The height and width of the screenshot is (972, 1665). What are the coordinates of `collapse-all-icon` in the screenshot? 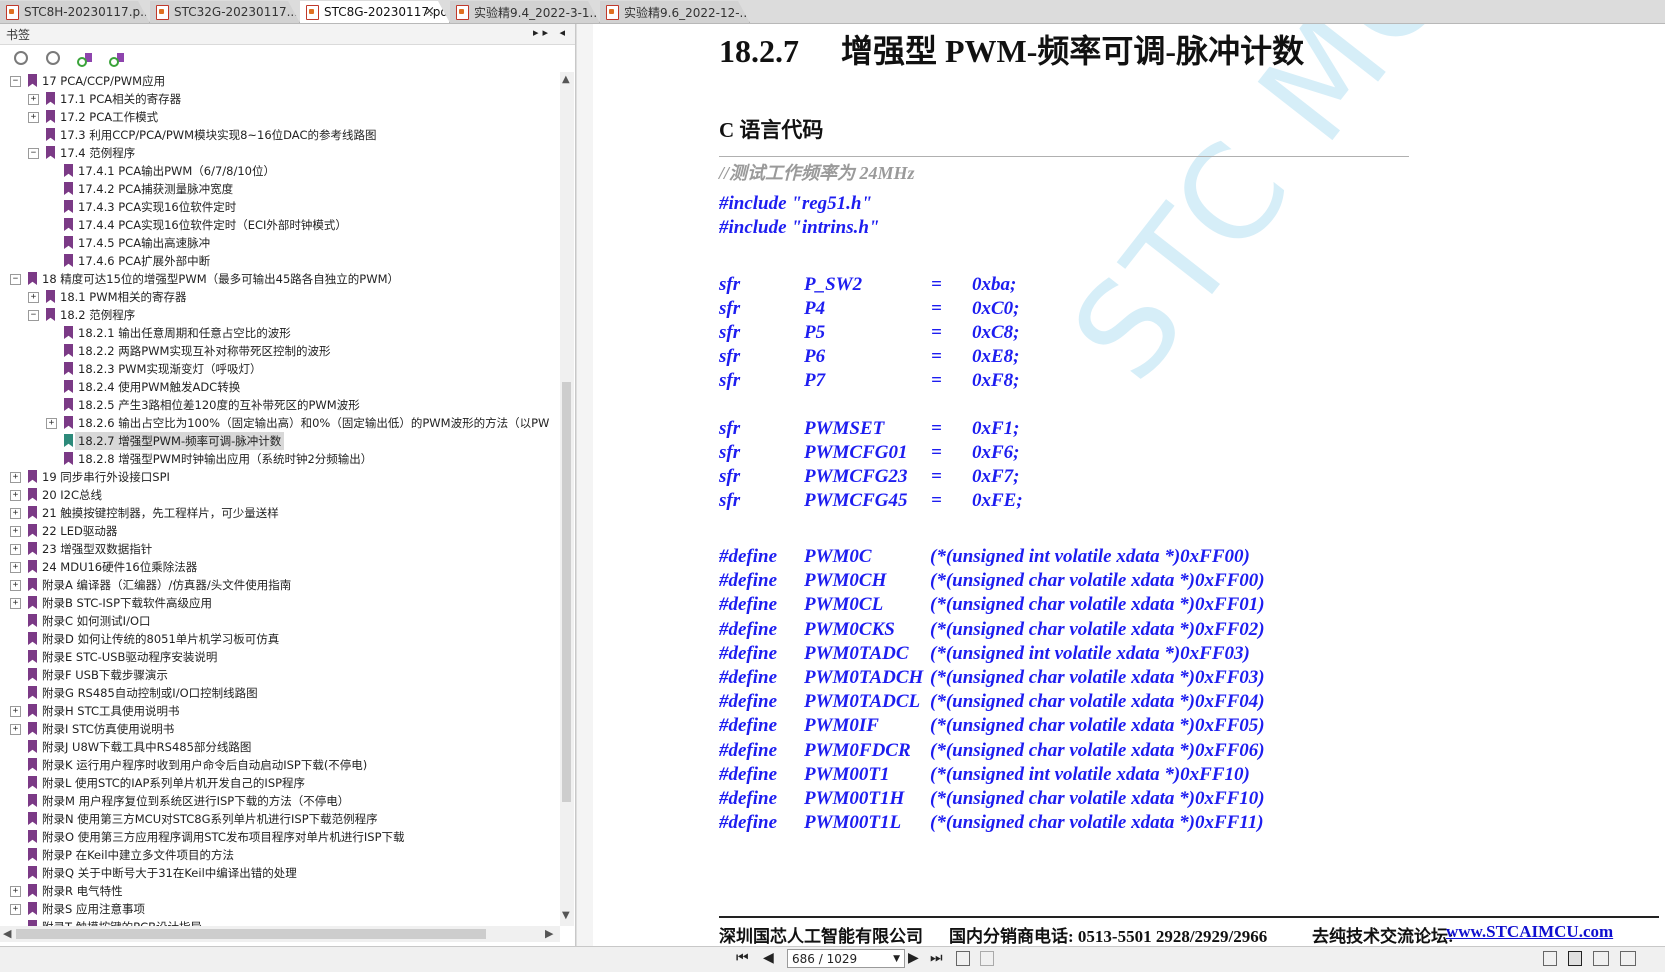 It's located at (53, 58).